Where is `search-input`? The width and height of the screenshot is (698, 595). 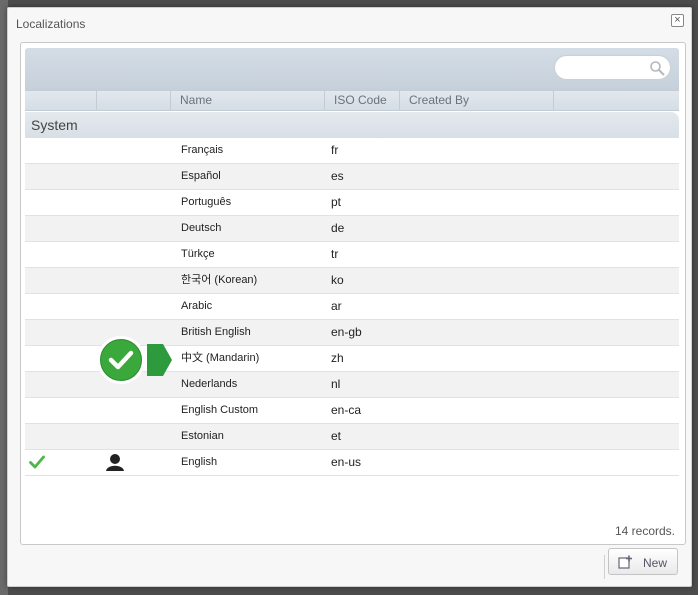 search-input is located at coordinates (610, 67).